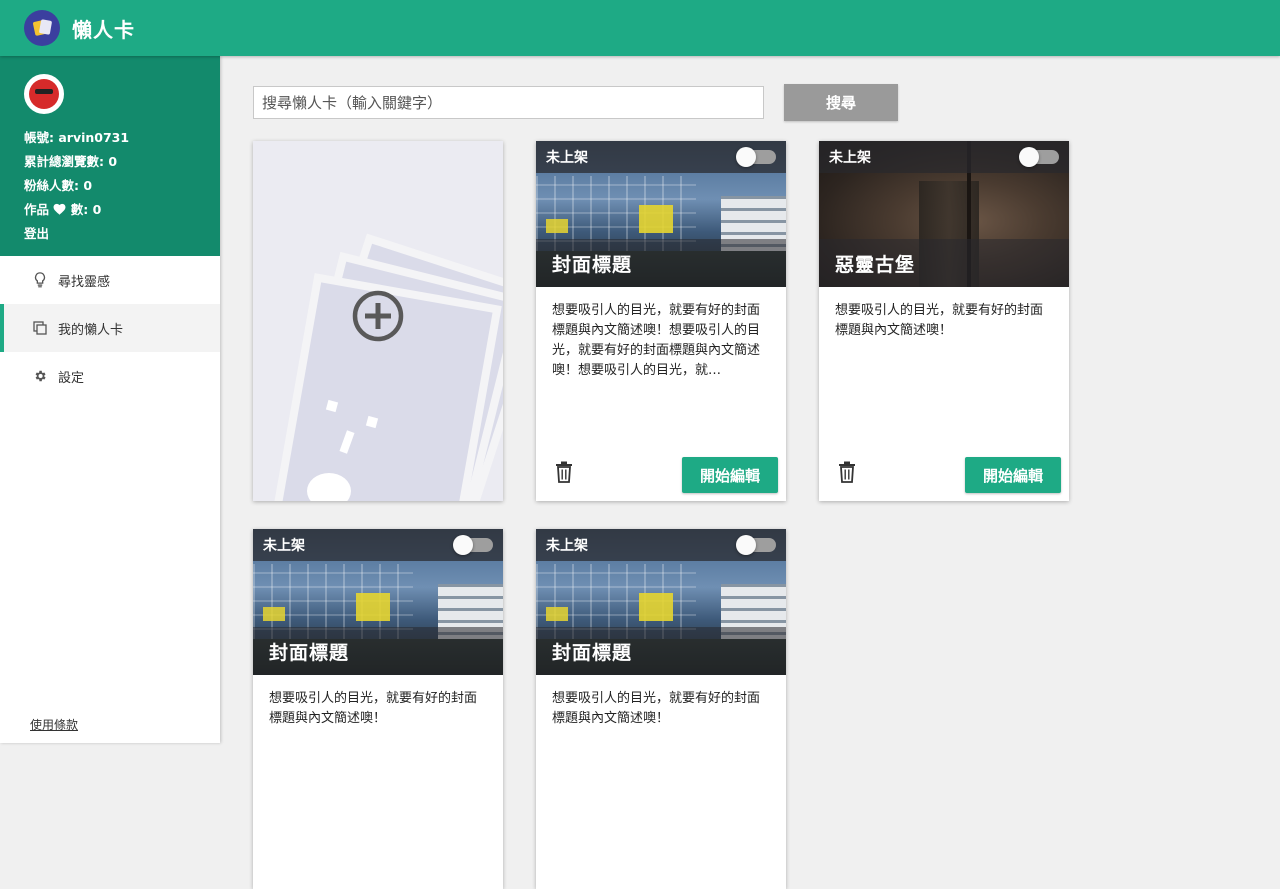 The height and width of the screenshot is (889, 1280). I want to click on search-button: 搜尋, so click(841, 102).